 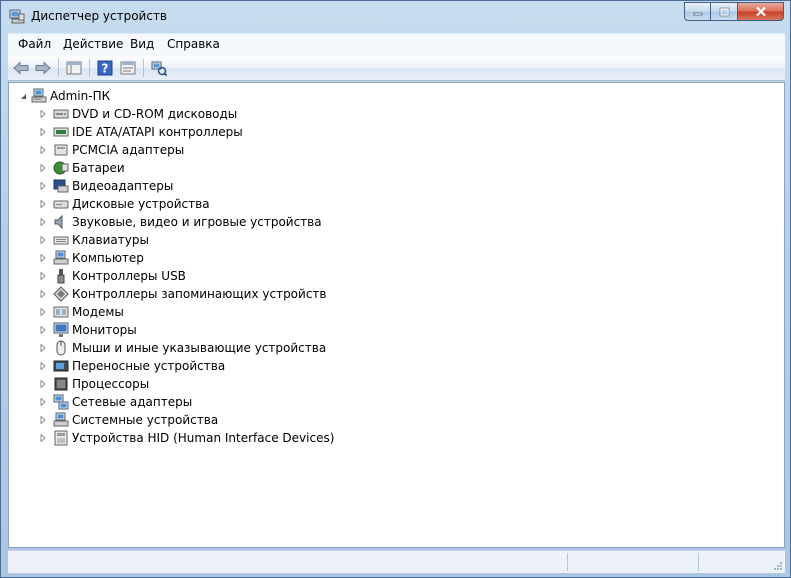 What do you see at coordinates (111, 384) in the screenshot?
I see `tree-item-label: Процессоры` at bounding box center [111, 384].